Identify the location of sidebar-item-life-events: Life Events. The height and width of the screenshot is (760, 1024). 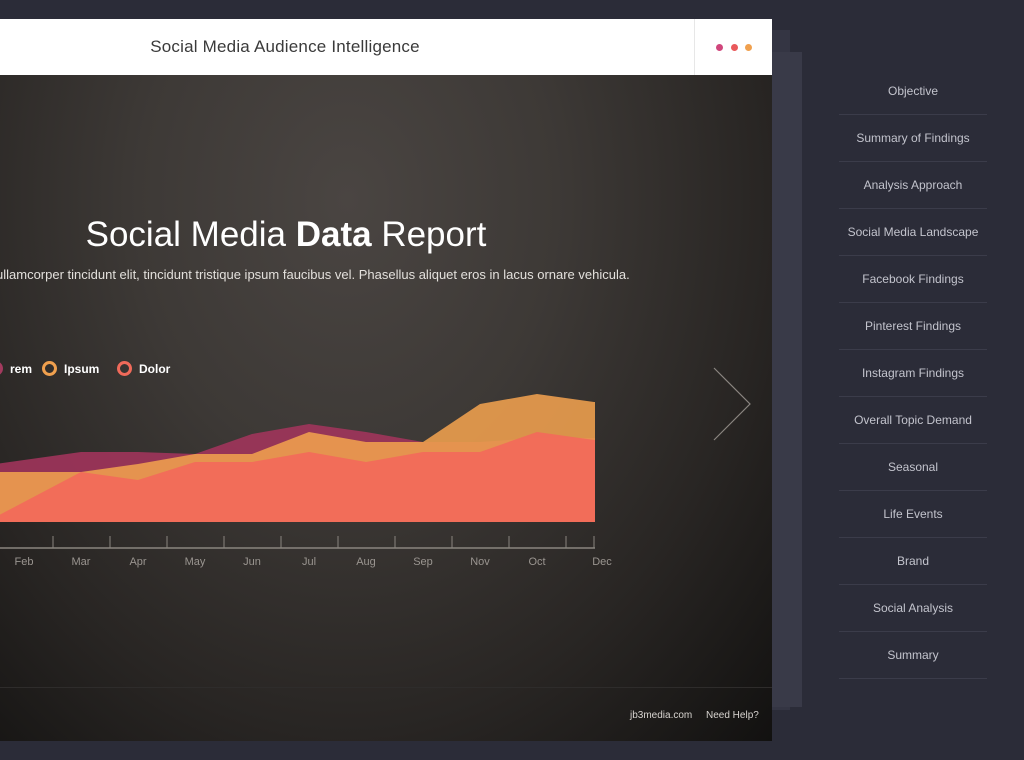
(913, 514).